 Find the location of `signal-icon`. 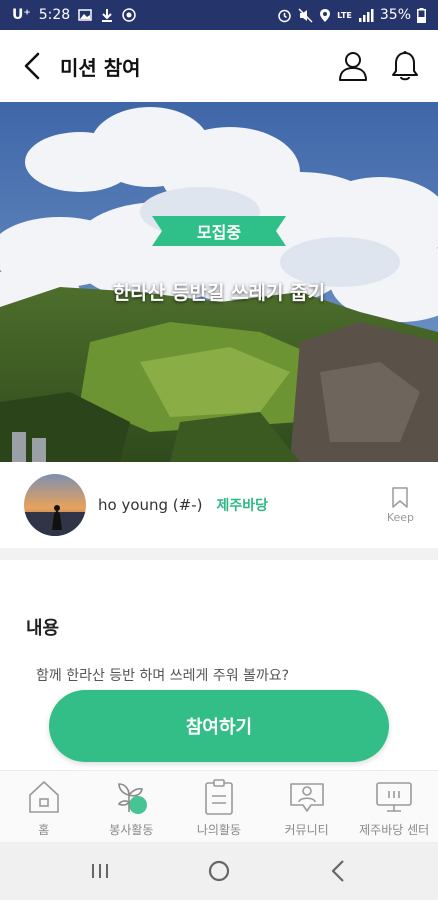

signal-icon is located at coordinates (366, 15).